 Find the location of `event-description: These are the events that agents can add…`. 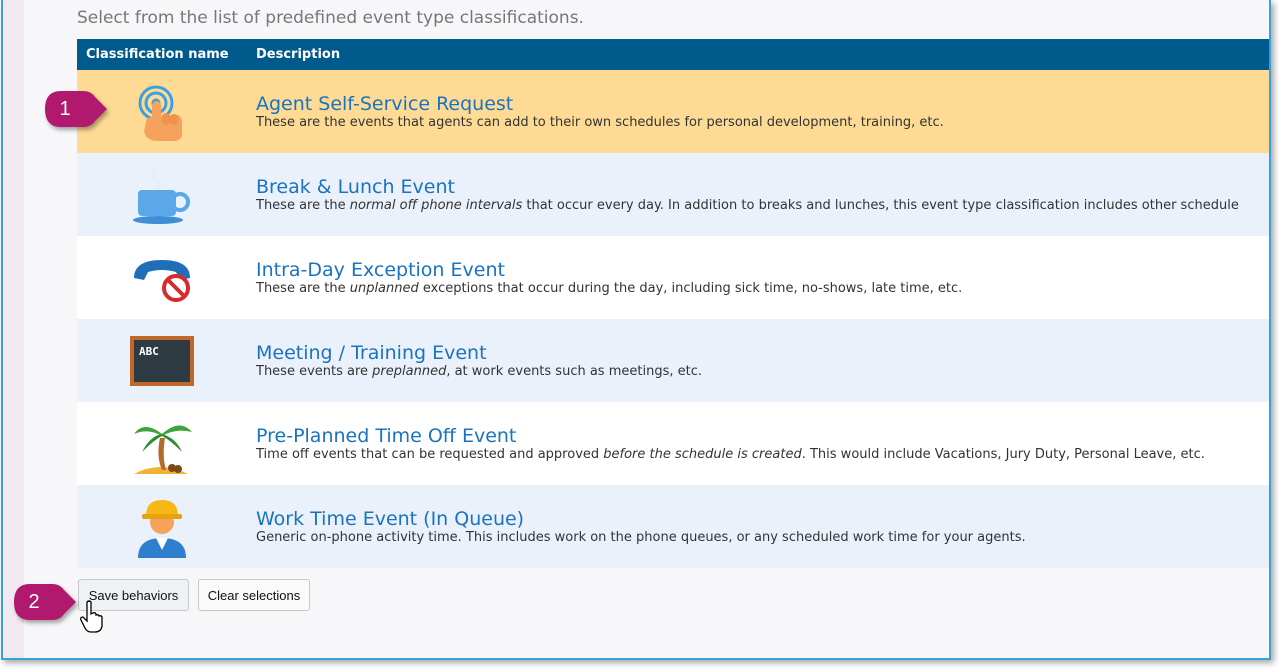

event-description: These are the events that agents can add… is located at coordinates (600, 122).